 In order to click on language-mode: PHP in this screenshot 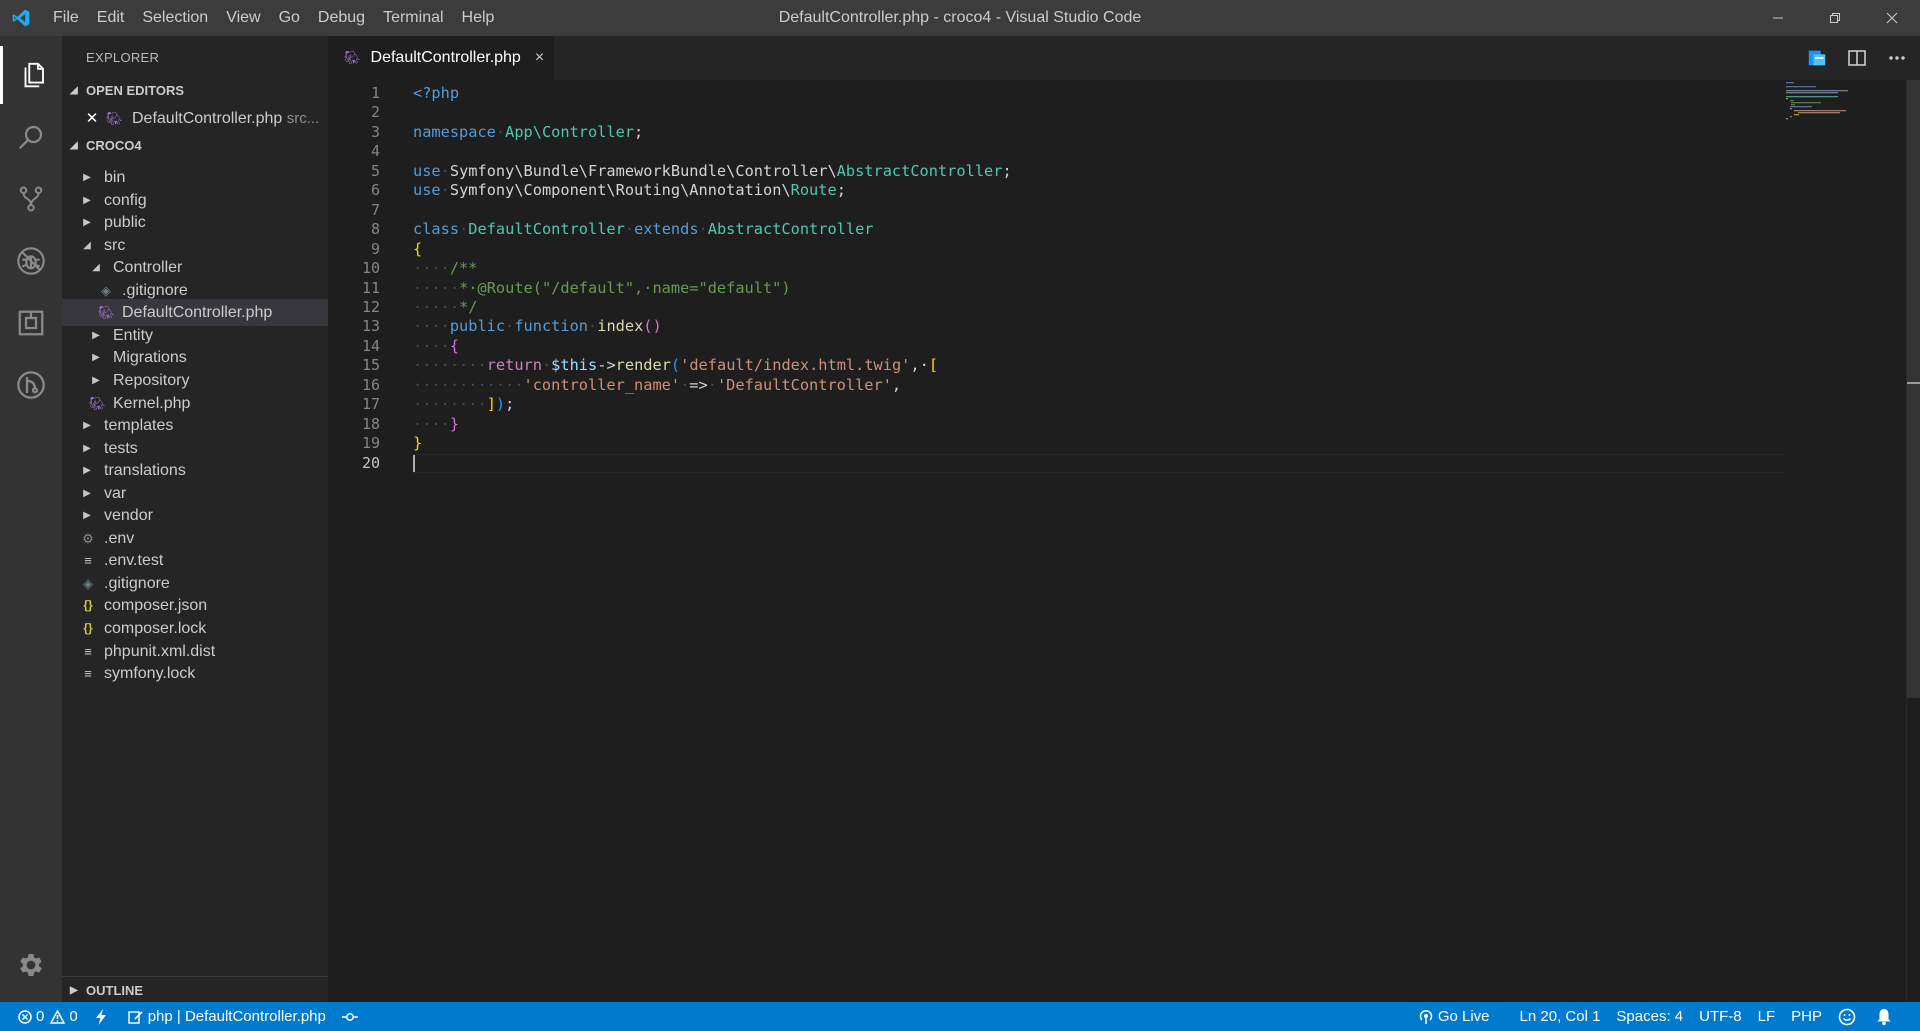, I will do `click(1806, 1016)`.